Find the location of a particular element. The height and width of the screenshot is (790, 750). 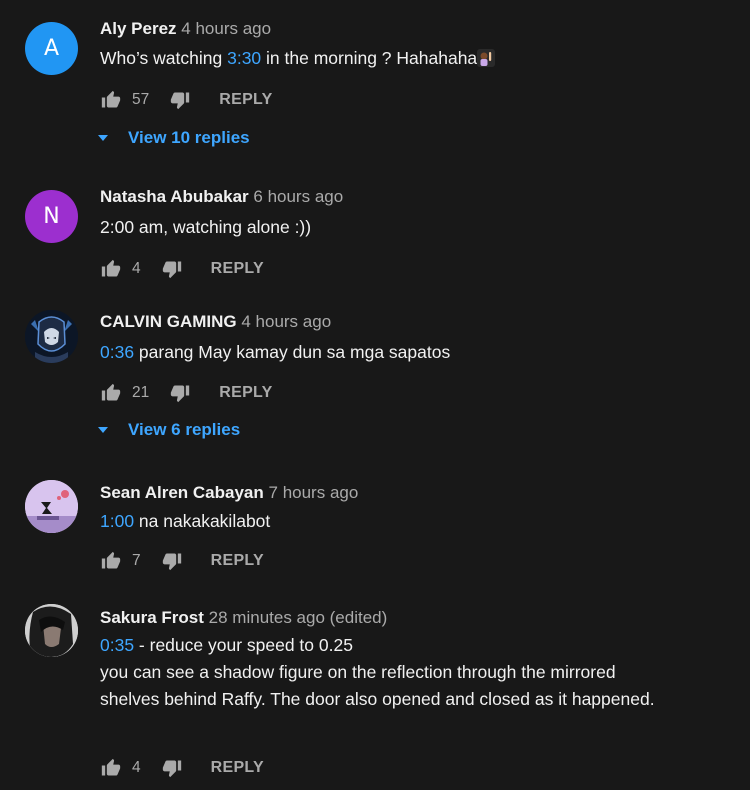

view-replies-button: View 10 replies is located at coordinates (174, 138).